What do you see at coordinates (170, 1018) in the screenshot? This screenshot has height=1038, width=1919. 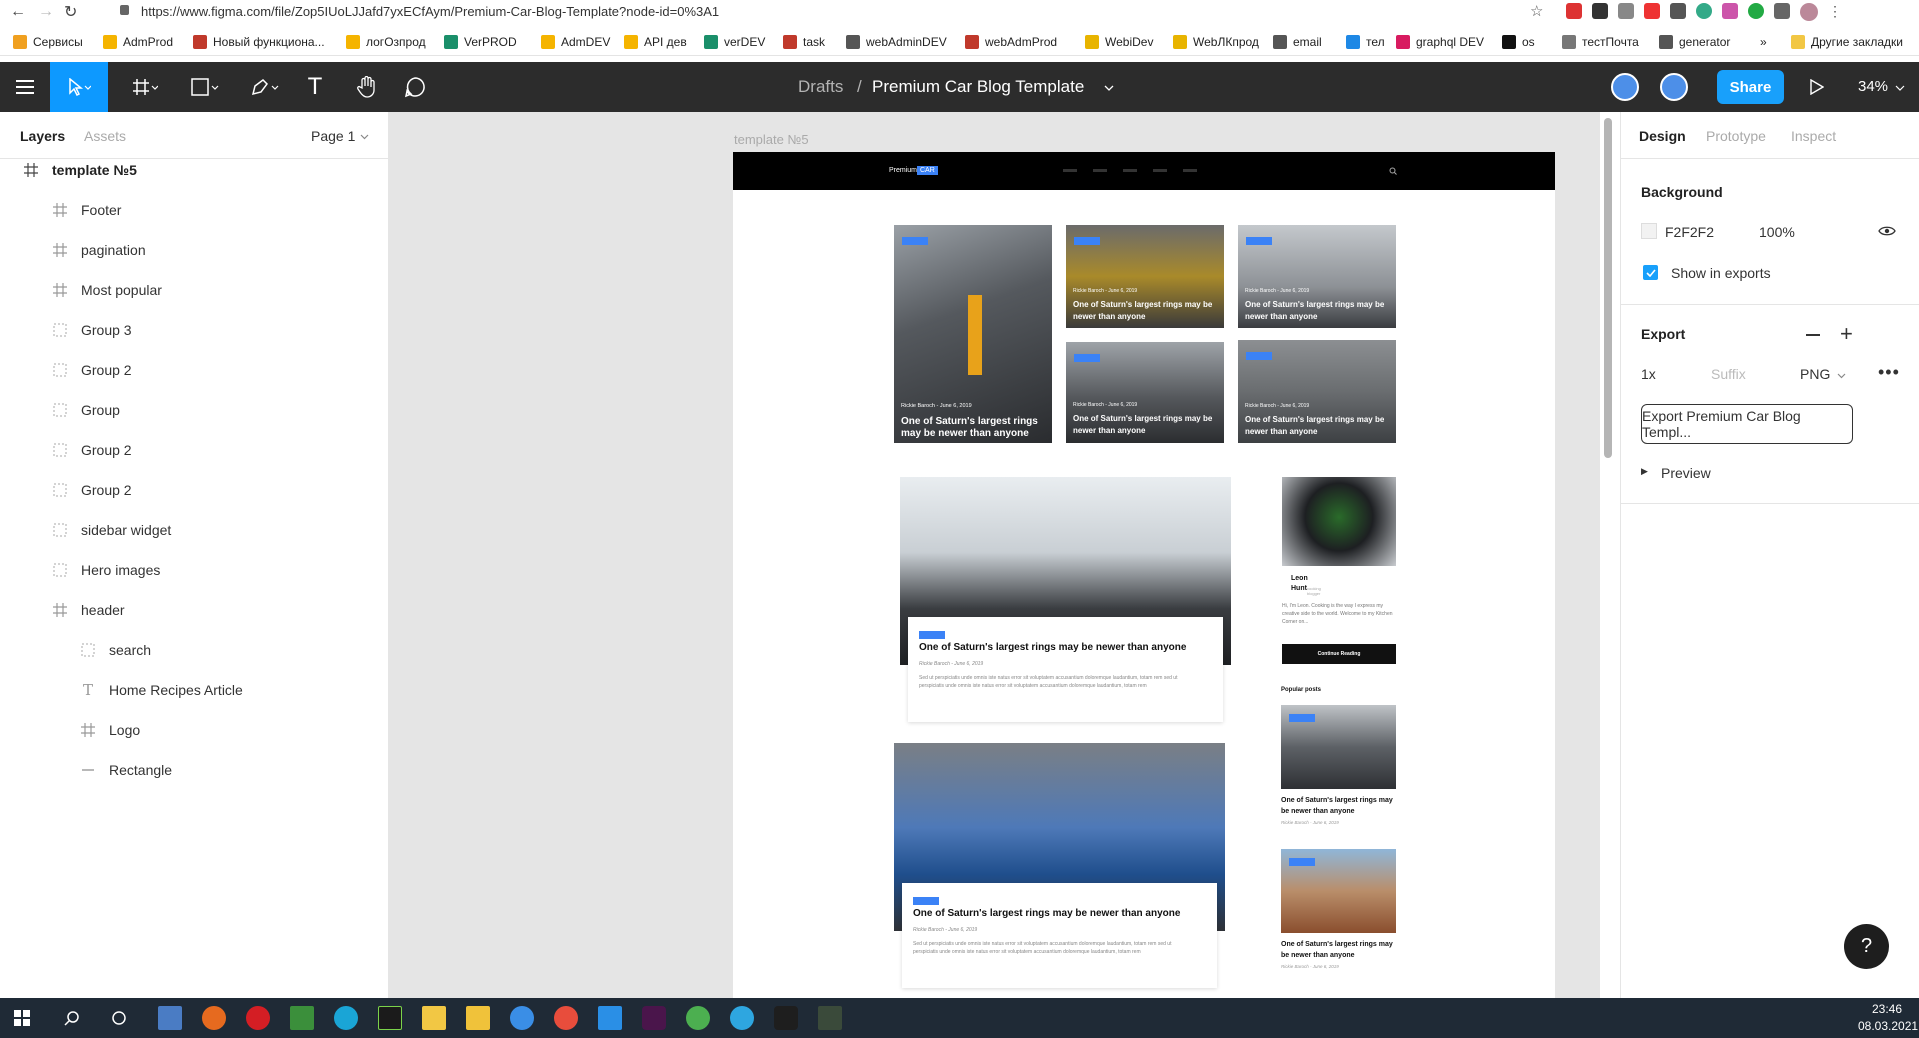 I see `calculator-icon` at bounding box center [170, 1018].